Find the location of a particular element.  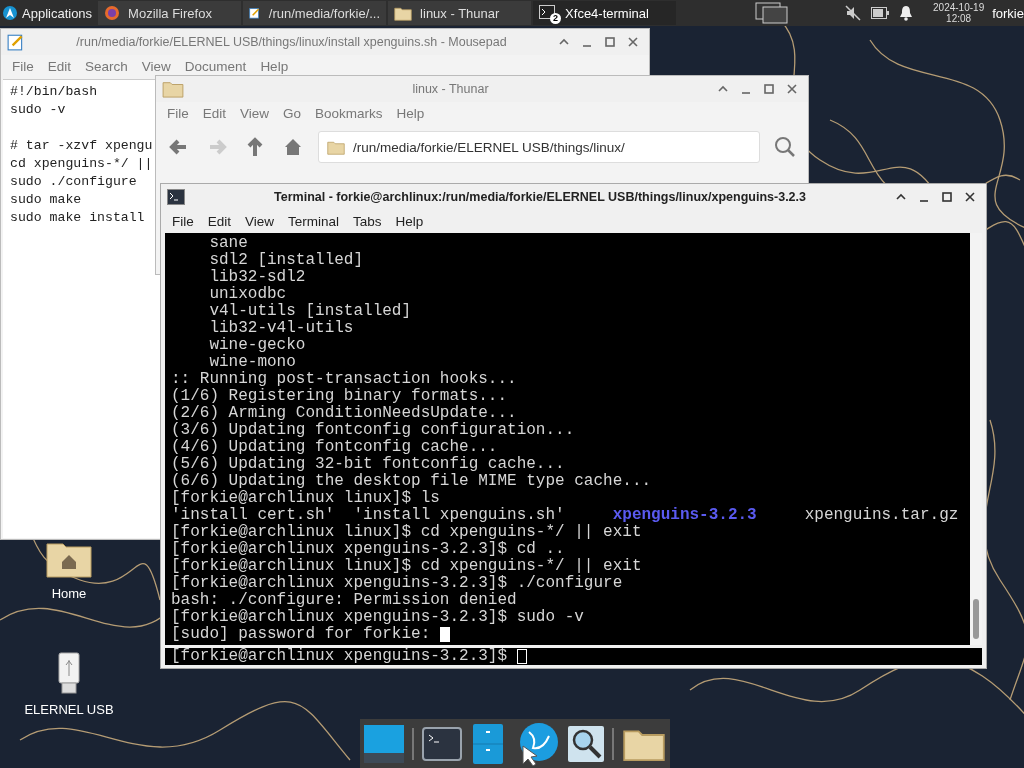

menu-item: Go is located at coordinates (292, 113).